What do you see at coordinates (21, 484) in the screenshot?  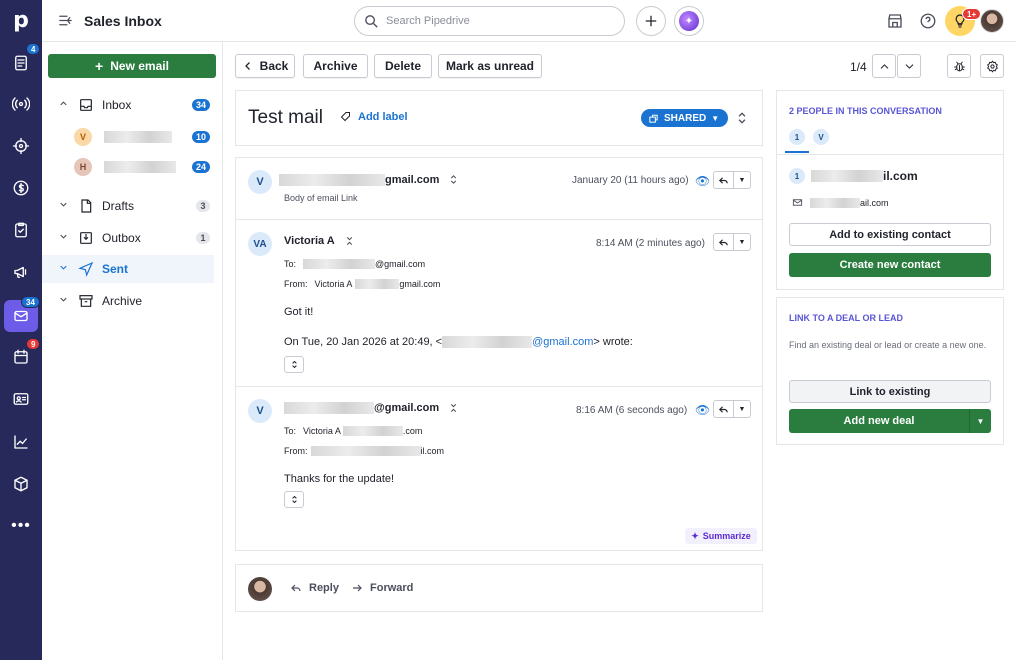 I see `products-icon` at bounding box center [21, 484].